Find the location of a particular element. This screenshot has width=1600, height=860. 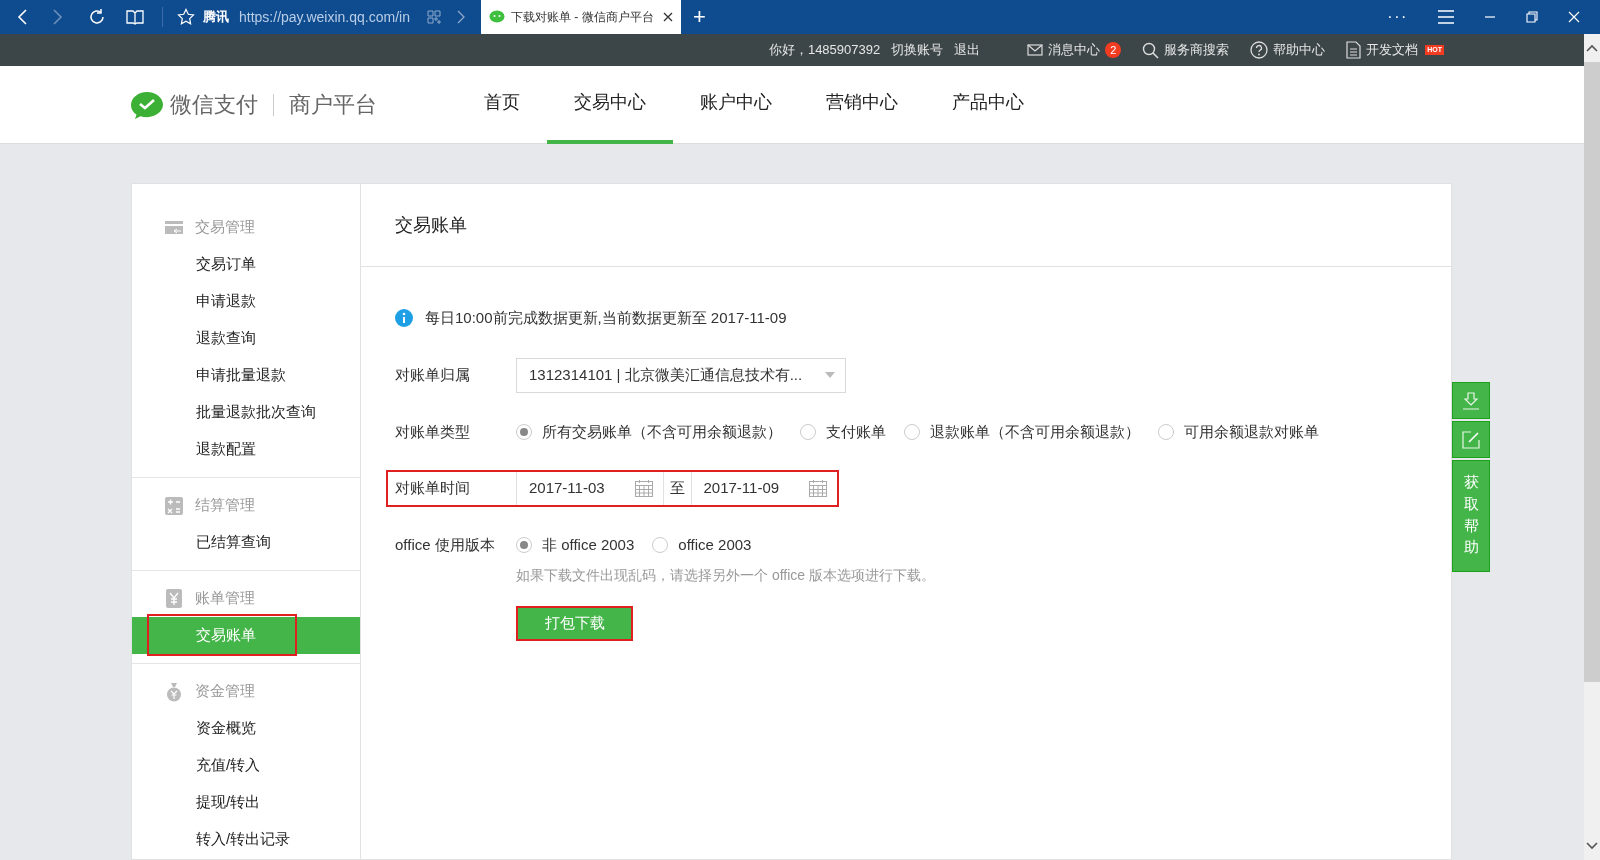

edit-icon is located at coordinates (1471, 439).